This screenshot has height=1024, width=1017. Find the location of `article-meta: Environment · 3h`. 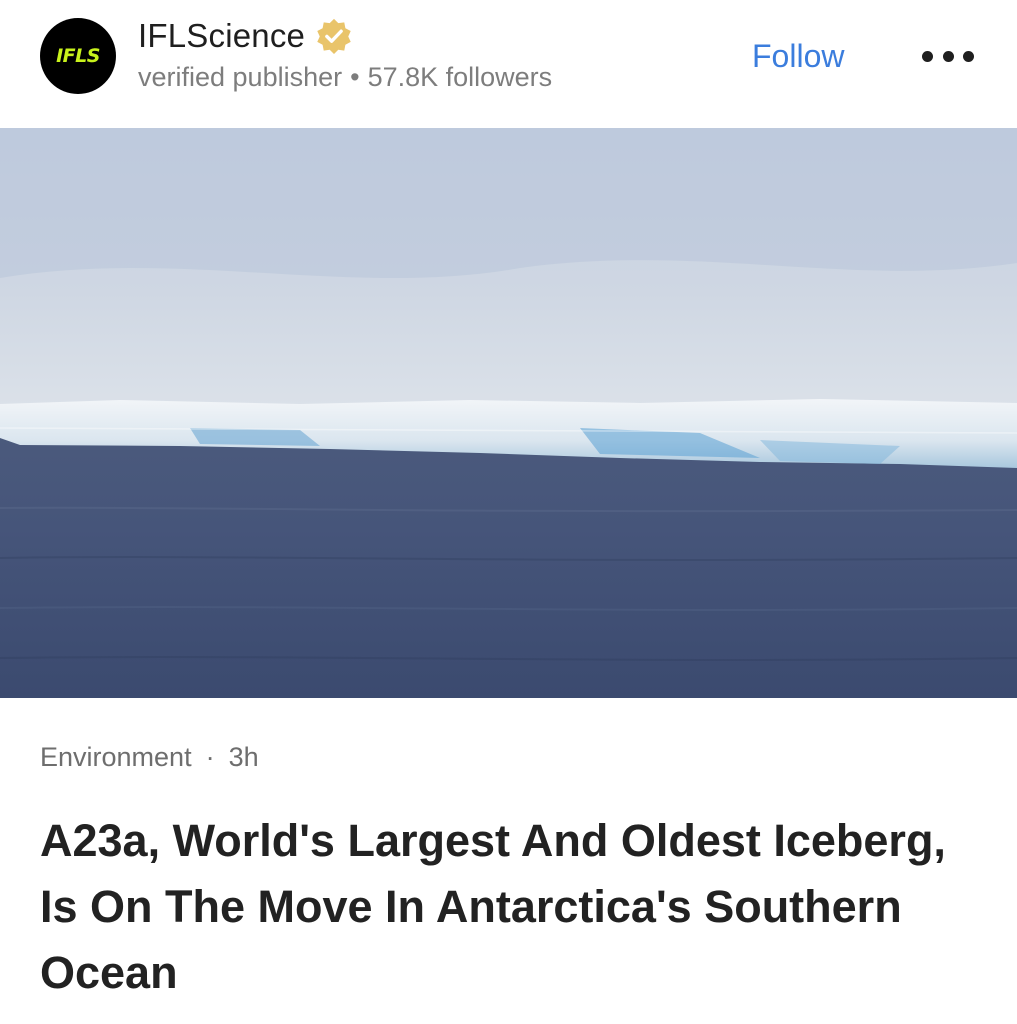

article-meta: Environment · 3h is located at coordinates (149, 757).